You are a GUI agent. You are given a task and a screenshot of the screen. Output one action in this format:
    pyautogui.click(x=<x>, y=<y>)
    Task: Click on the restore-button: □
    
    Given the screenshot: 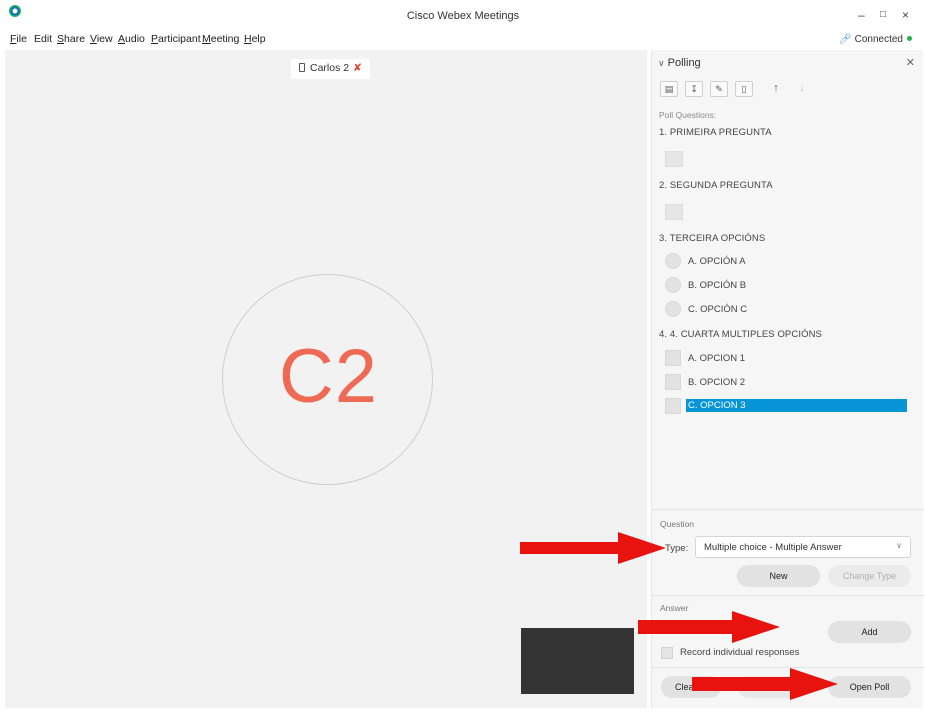 What is the action you would take?
    pyautogui.click(x=883, y=14)
    